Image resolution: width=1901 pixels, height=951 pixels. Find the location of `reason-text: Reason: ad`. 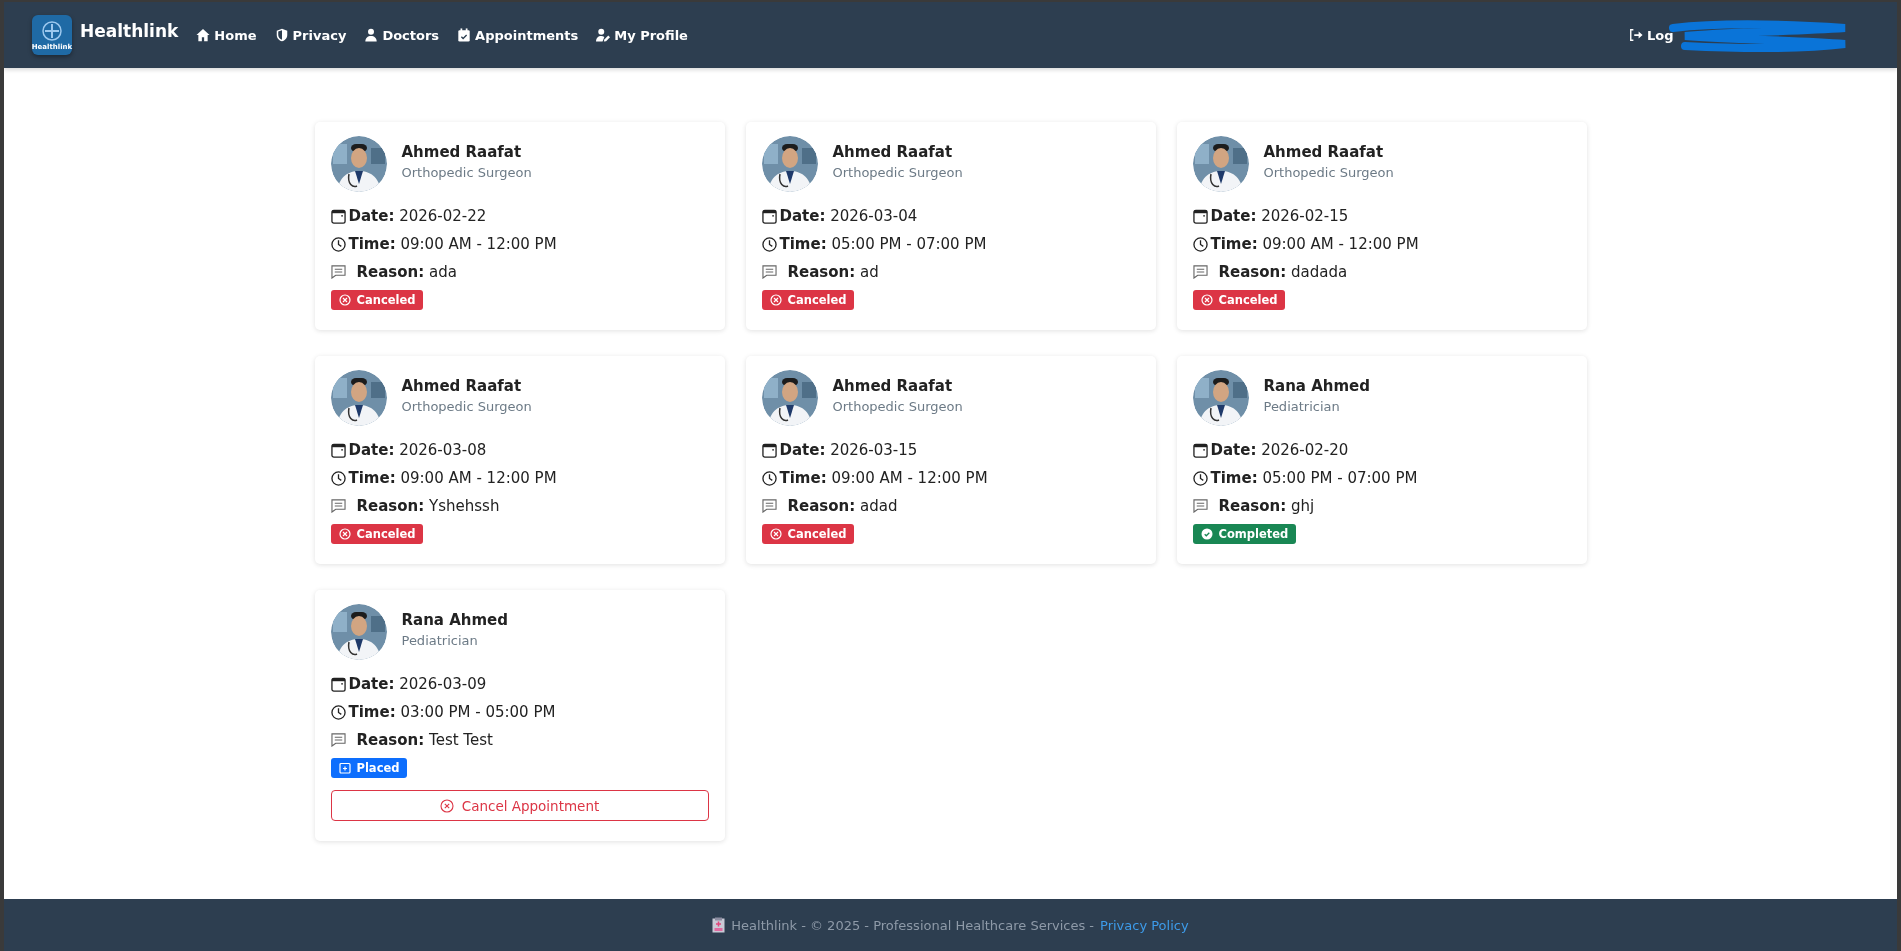

reason-text: Reason: ad is located at coordinates (833, 272).